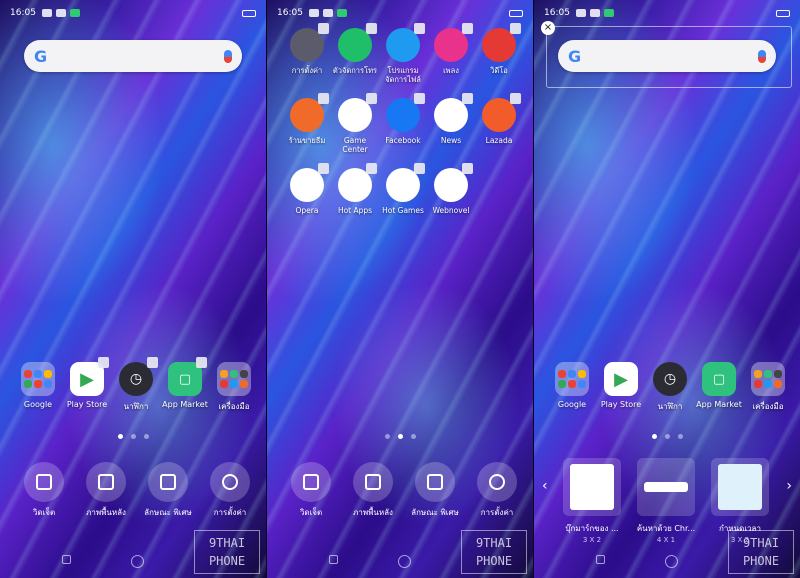 The height and width of the screenshot is (578, 800). What do you see at coordinates (403, 210) in the screenshot?
I see `app-label: Hot Games` at bounding box center [403, 210].